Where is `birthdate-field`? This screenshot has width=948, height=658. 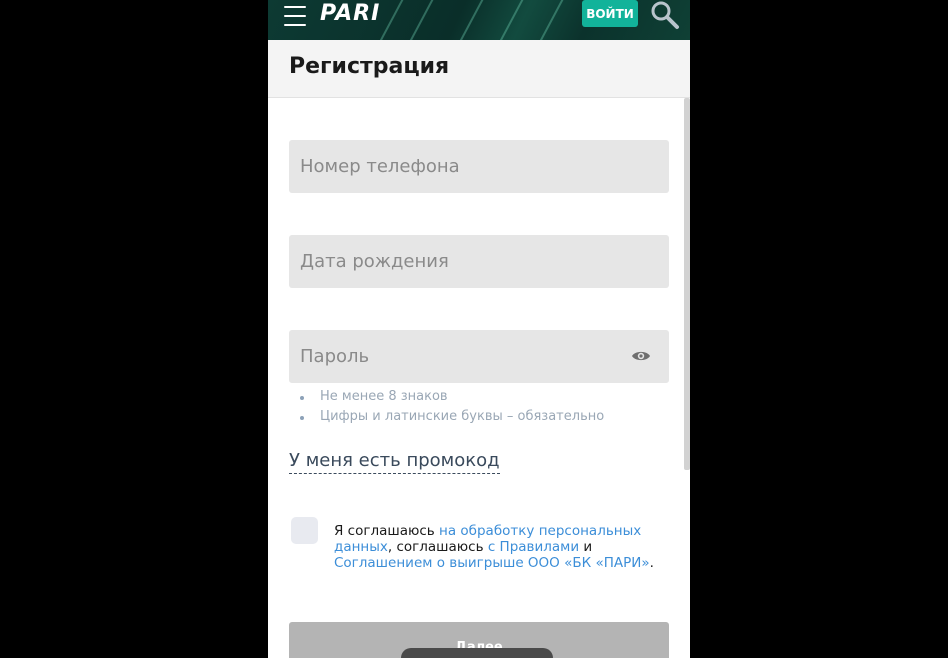 birthdate-field is located at coordinates (479, 261).